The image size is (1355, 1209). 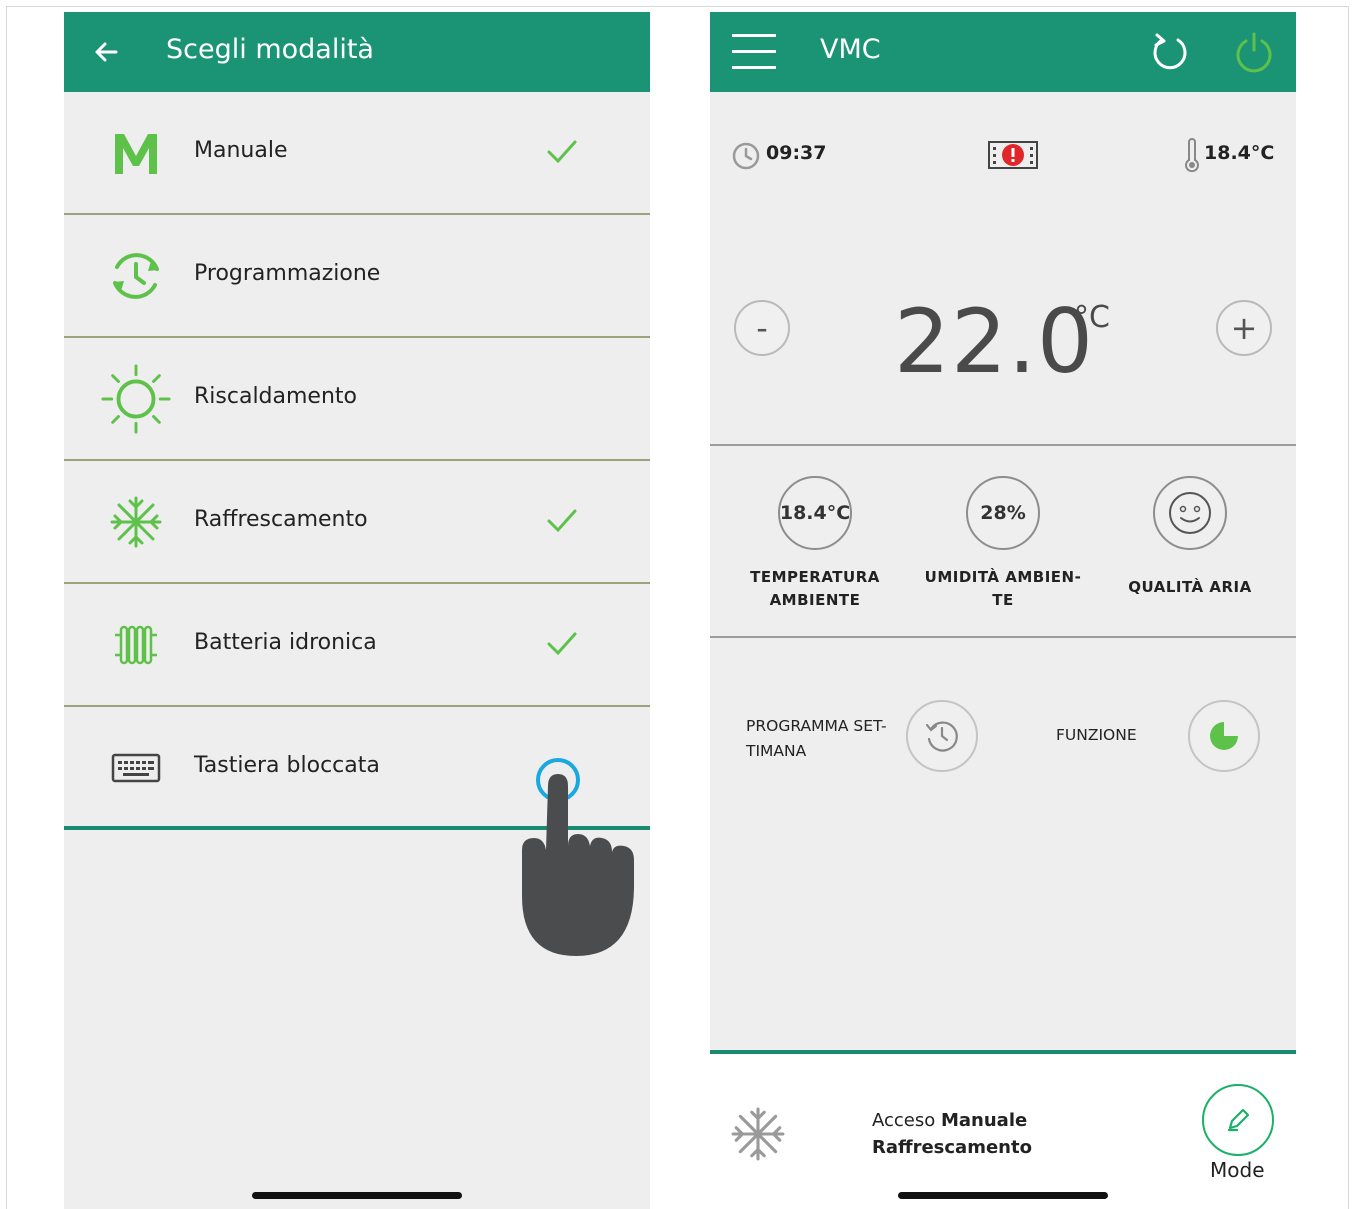 What do you see at coordinates (281, 519) in the screenshot?
I see `mode-label: Raffrescamento` at bounding box center [281, 519].